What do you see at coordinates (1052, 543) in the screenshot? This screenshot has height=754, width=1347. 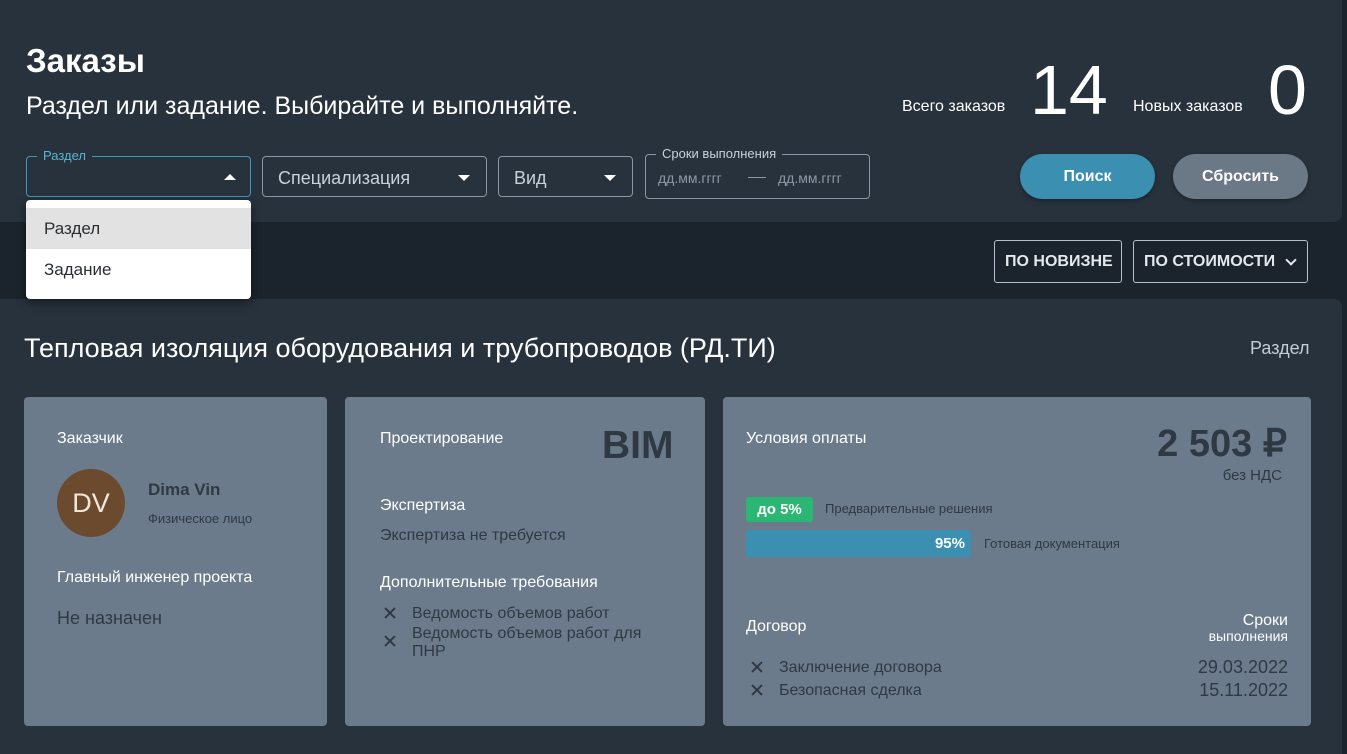 I see `final-payment-label: Готовая документация` at bounding box center [1052, 543].